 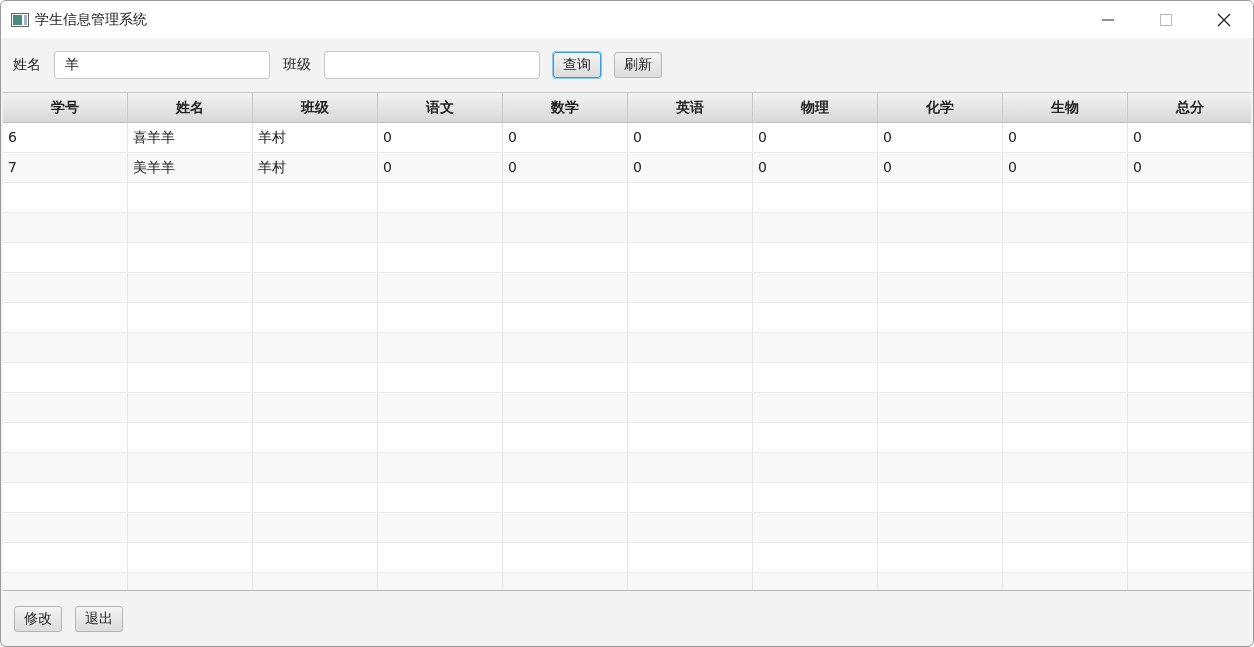 What do you see at coordinates (65, 168) in the screenshot?
I see `table-cell: 7` at bounding box center [65, 168].